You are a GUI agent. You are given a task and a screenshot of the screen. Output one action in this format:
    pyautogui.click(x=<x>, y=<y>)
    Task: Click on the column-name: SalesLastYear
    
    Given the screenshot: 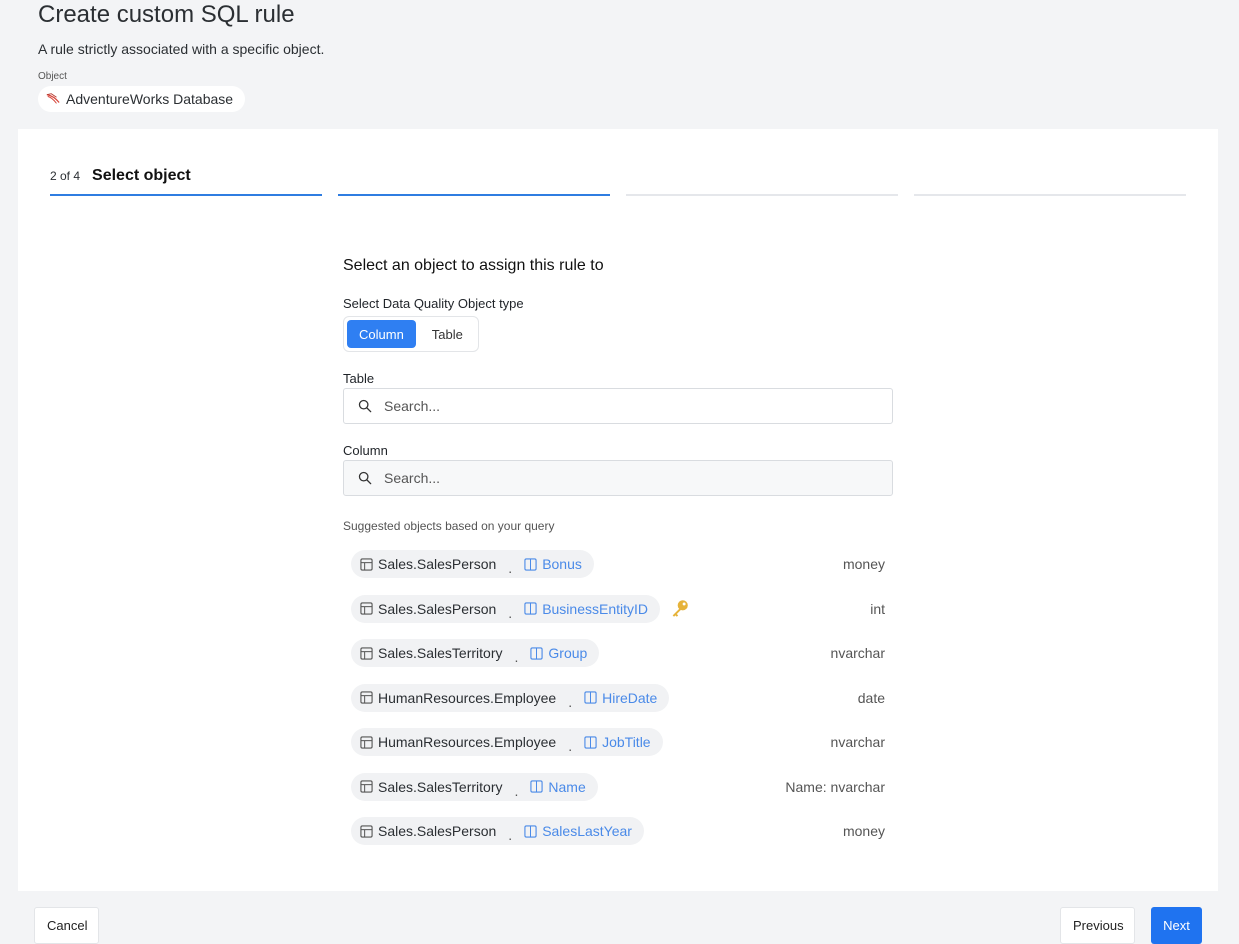 What is the action you would take?
    pyautogui.click(x=587, y=831)
    